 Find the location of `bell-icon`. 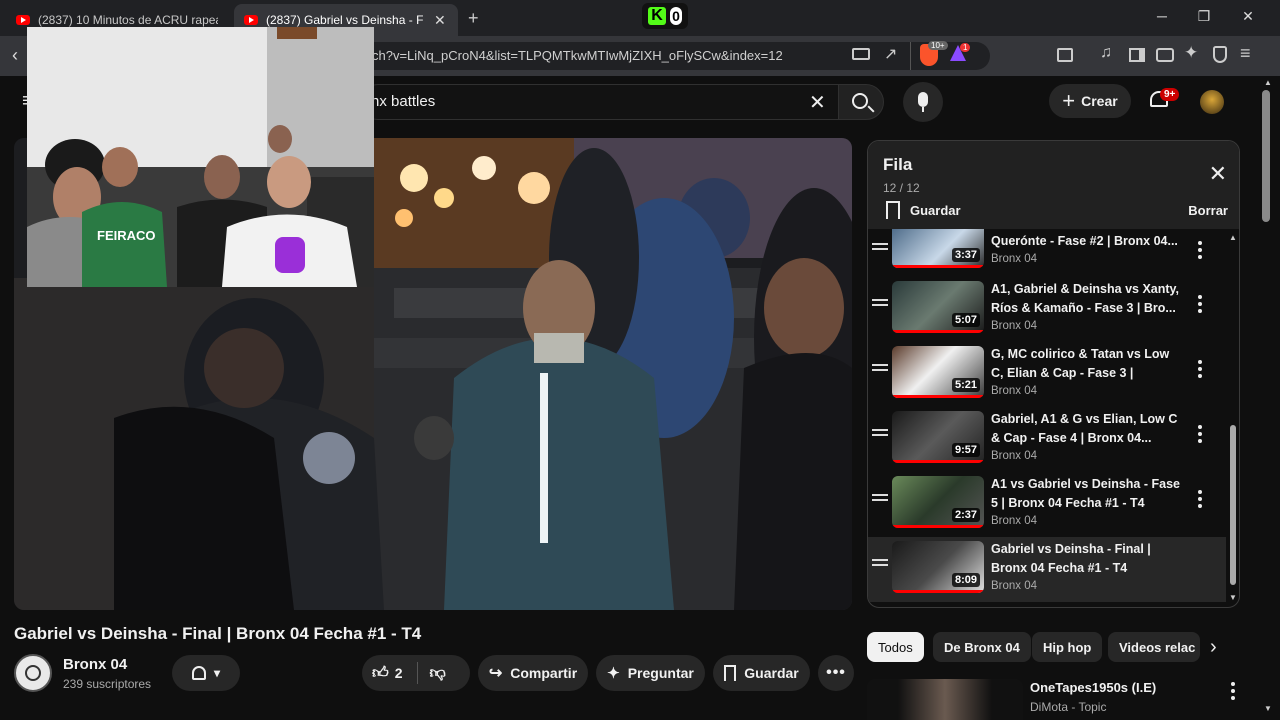

bell-icon is located at coordinates (198, 673).